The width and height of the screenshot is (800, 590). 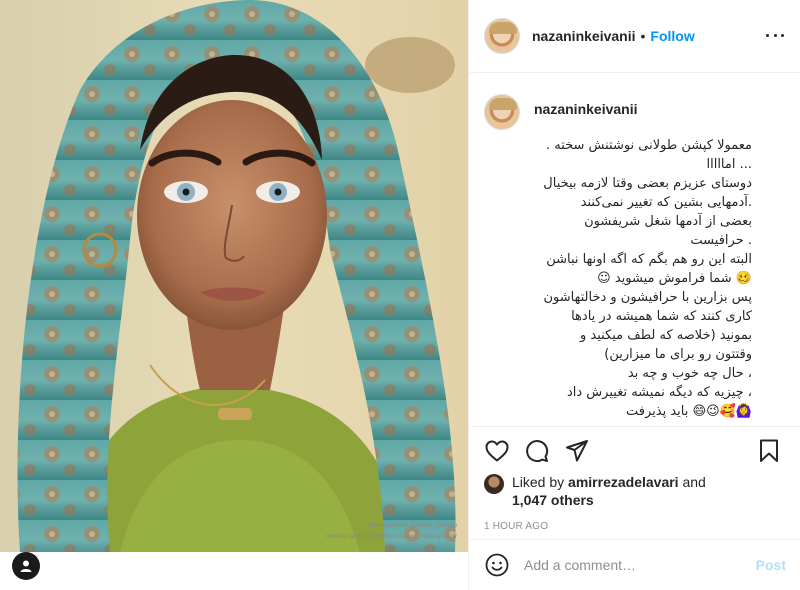 What do you see at coordinates (553, 500) in the screenshot?
I see `likes-count: 1,047 others` at bounding box center [553, 500].